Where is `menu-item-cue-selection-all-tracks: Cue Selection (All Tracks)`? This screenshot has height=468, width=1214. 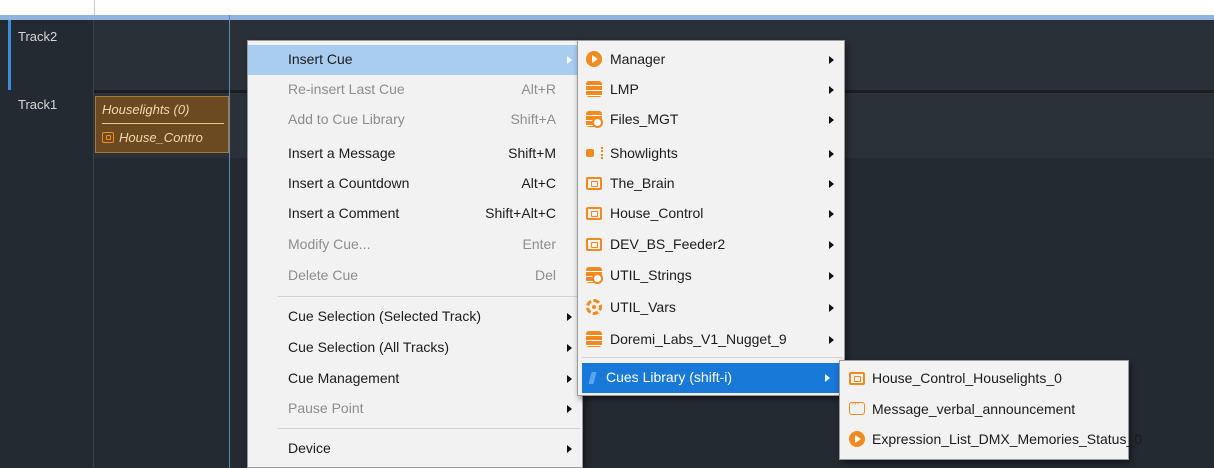 menu-item-cue-selection-all-tracks: Cue Selection (All Tracks) is located at coordinates (415, 348).